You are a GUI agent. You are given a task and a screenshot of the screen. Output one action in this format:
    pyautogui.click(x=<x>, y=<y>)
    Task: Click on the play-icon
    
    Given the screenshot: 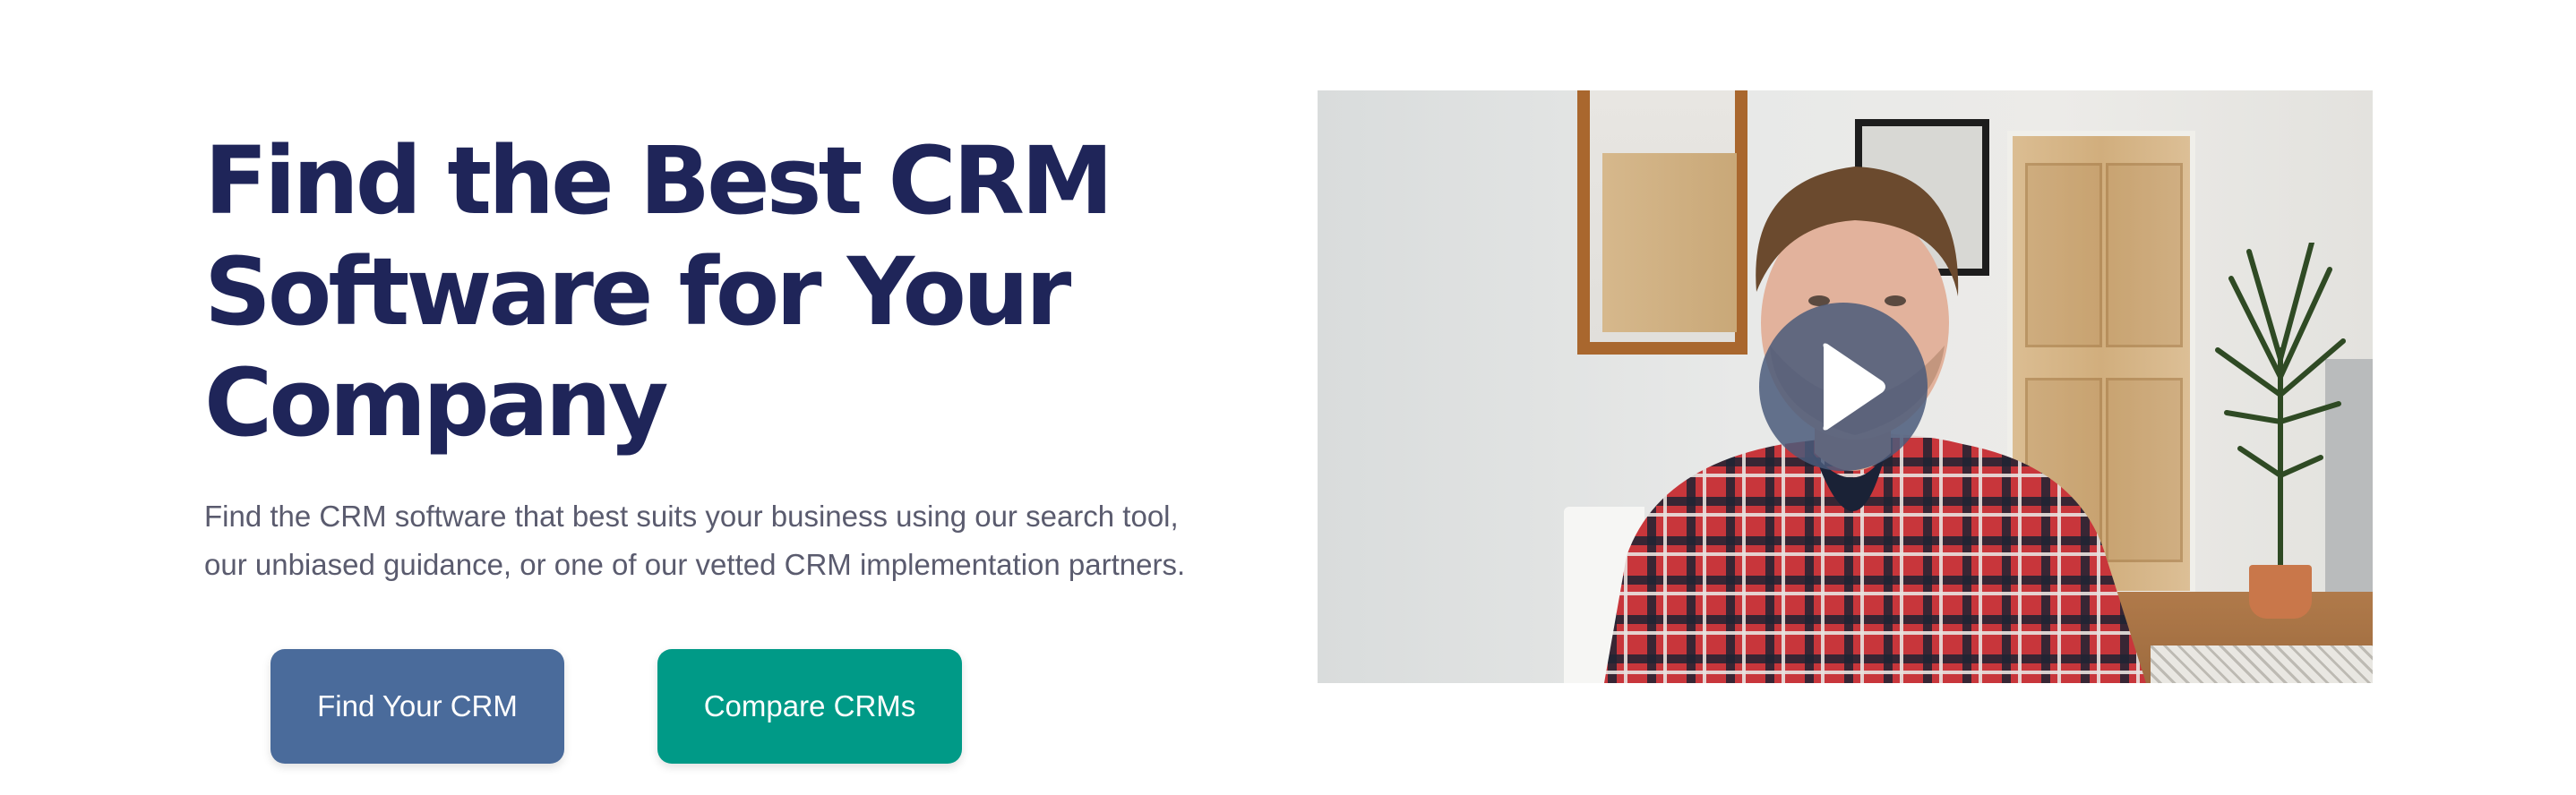 What is the action you would take?
    pyautogui.click(x=1854, y=387)
    